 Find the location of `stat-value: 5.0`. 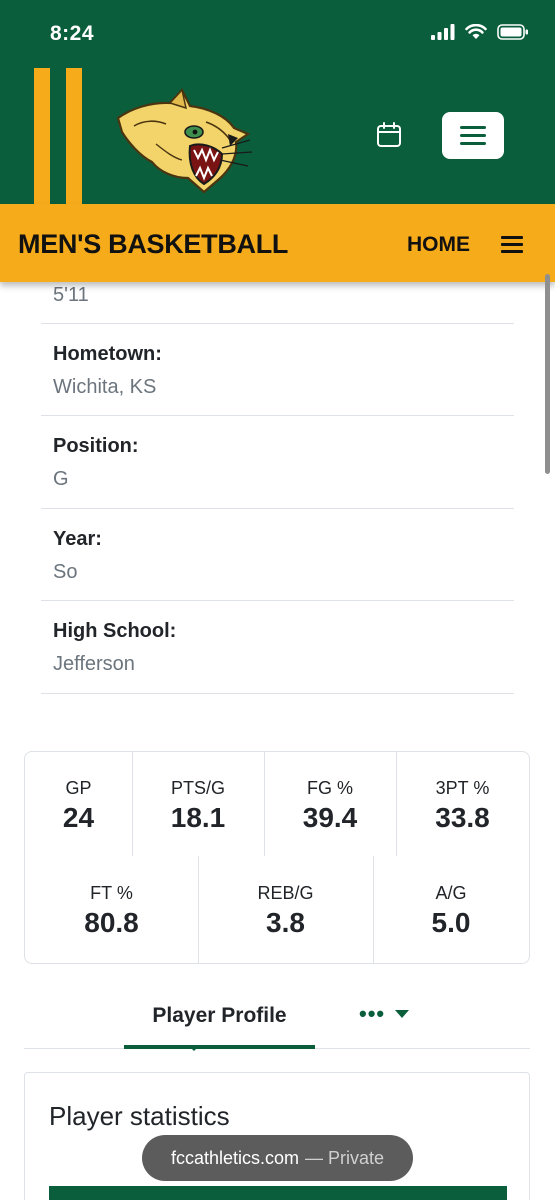

stat-value: 5.0 is located at coordinates (451, 922).